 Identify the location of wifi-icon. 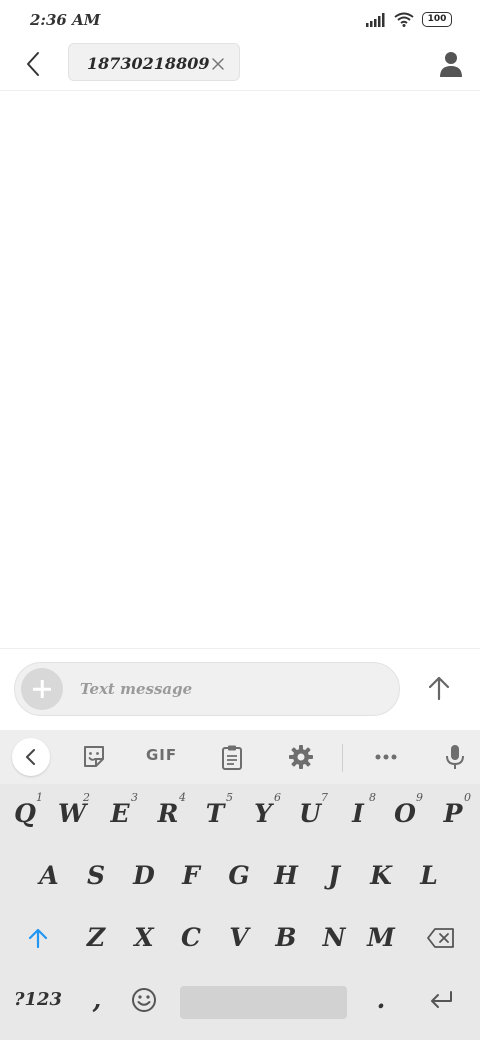
(404, 19).